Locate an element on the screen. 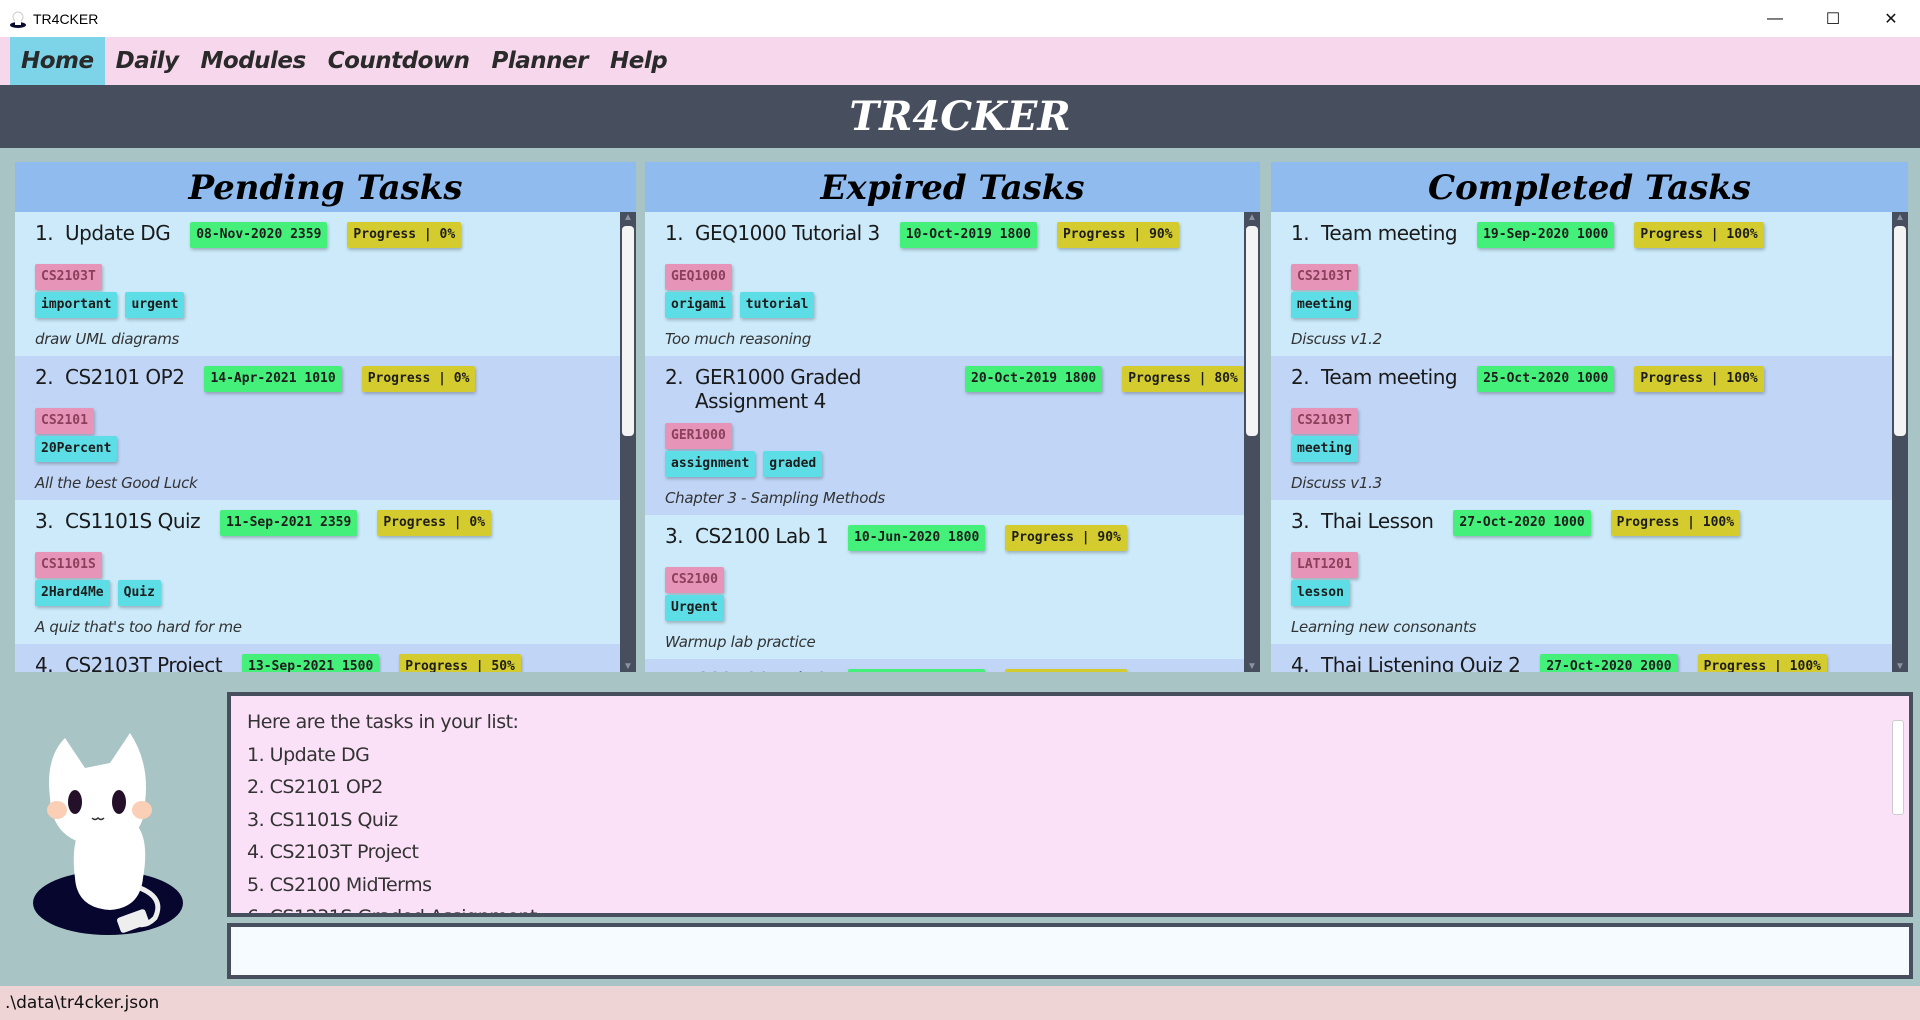 This screenshot has height=1020, width=1920. panel-title: Completed Tasks is located at coordinates (1589, 187).